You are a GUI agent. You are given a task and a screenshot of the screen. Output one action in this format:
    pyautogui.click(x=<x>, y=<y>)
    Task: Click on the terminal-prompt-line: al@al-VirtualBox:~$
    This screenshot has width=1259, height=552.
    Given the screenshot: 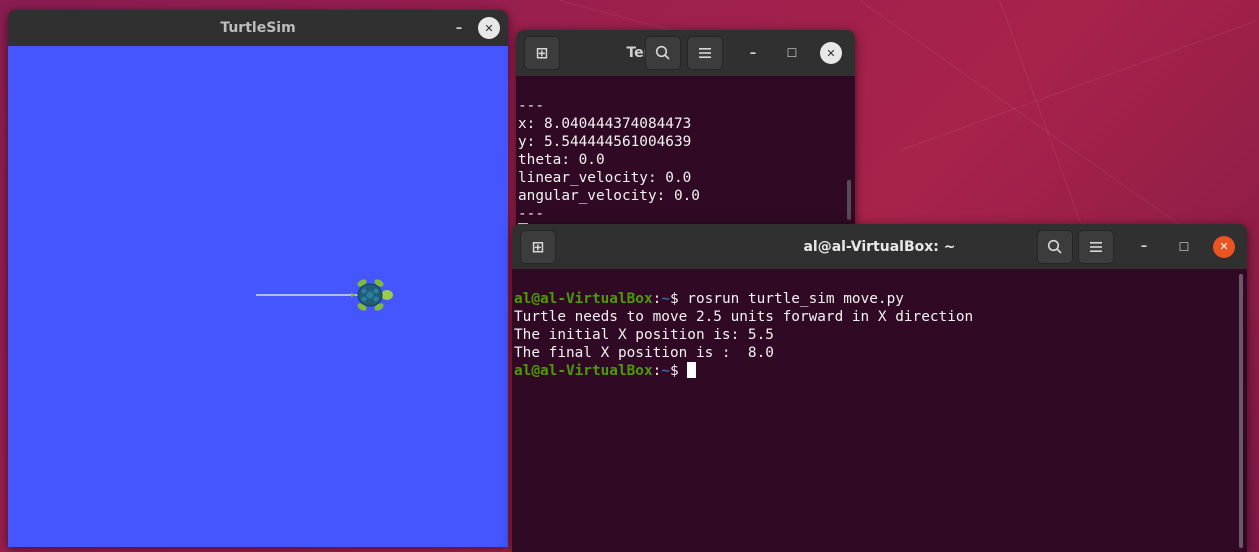 What is the action you would take?
    pyautogui.click(x=879, y=371)
    